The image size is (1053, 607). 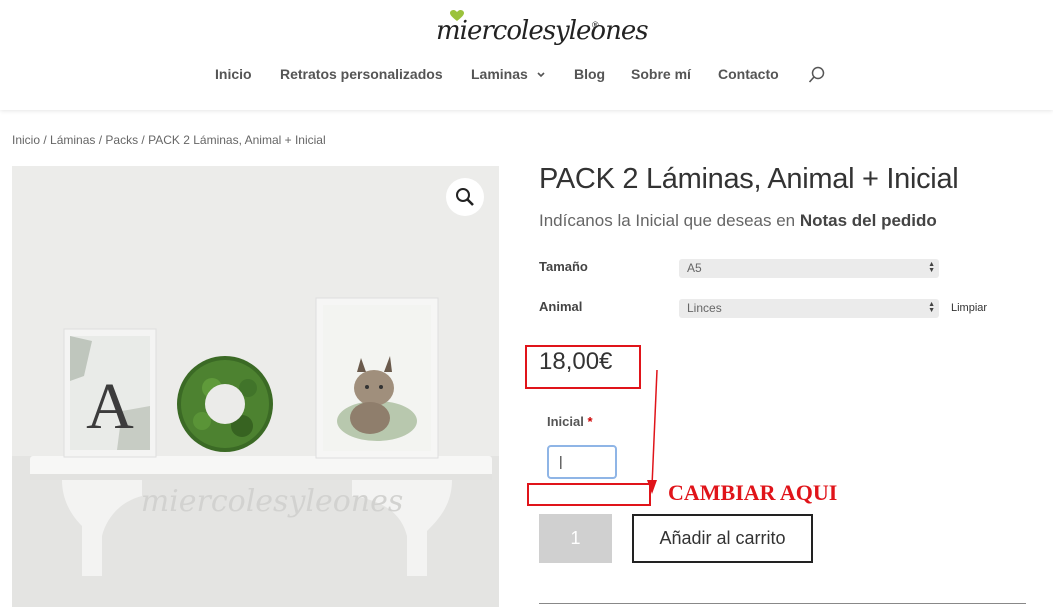 I want to click on clear-link: Limpiar, so click(x=969, y=308).